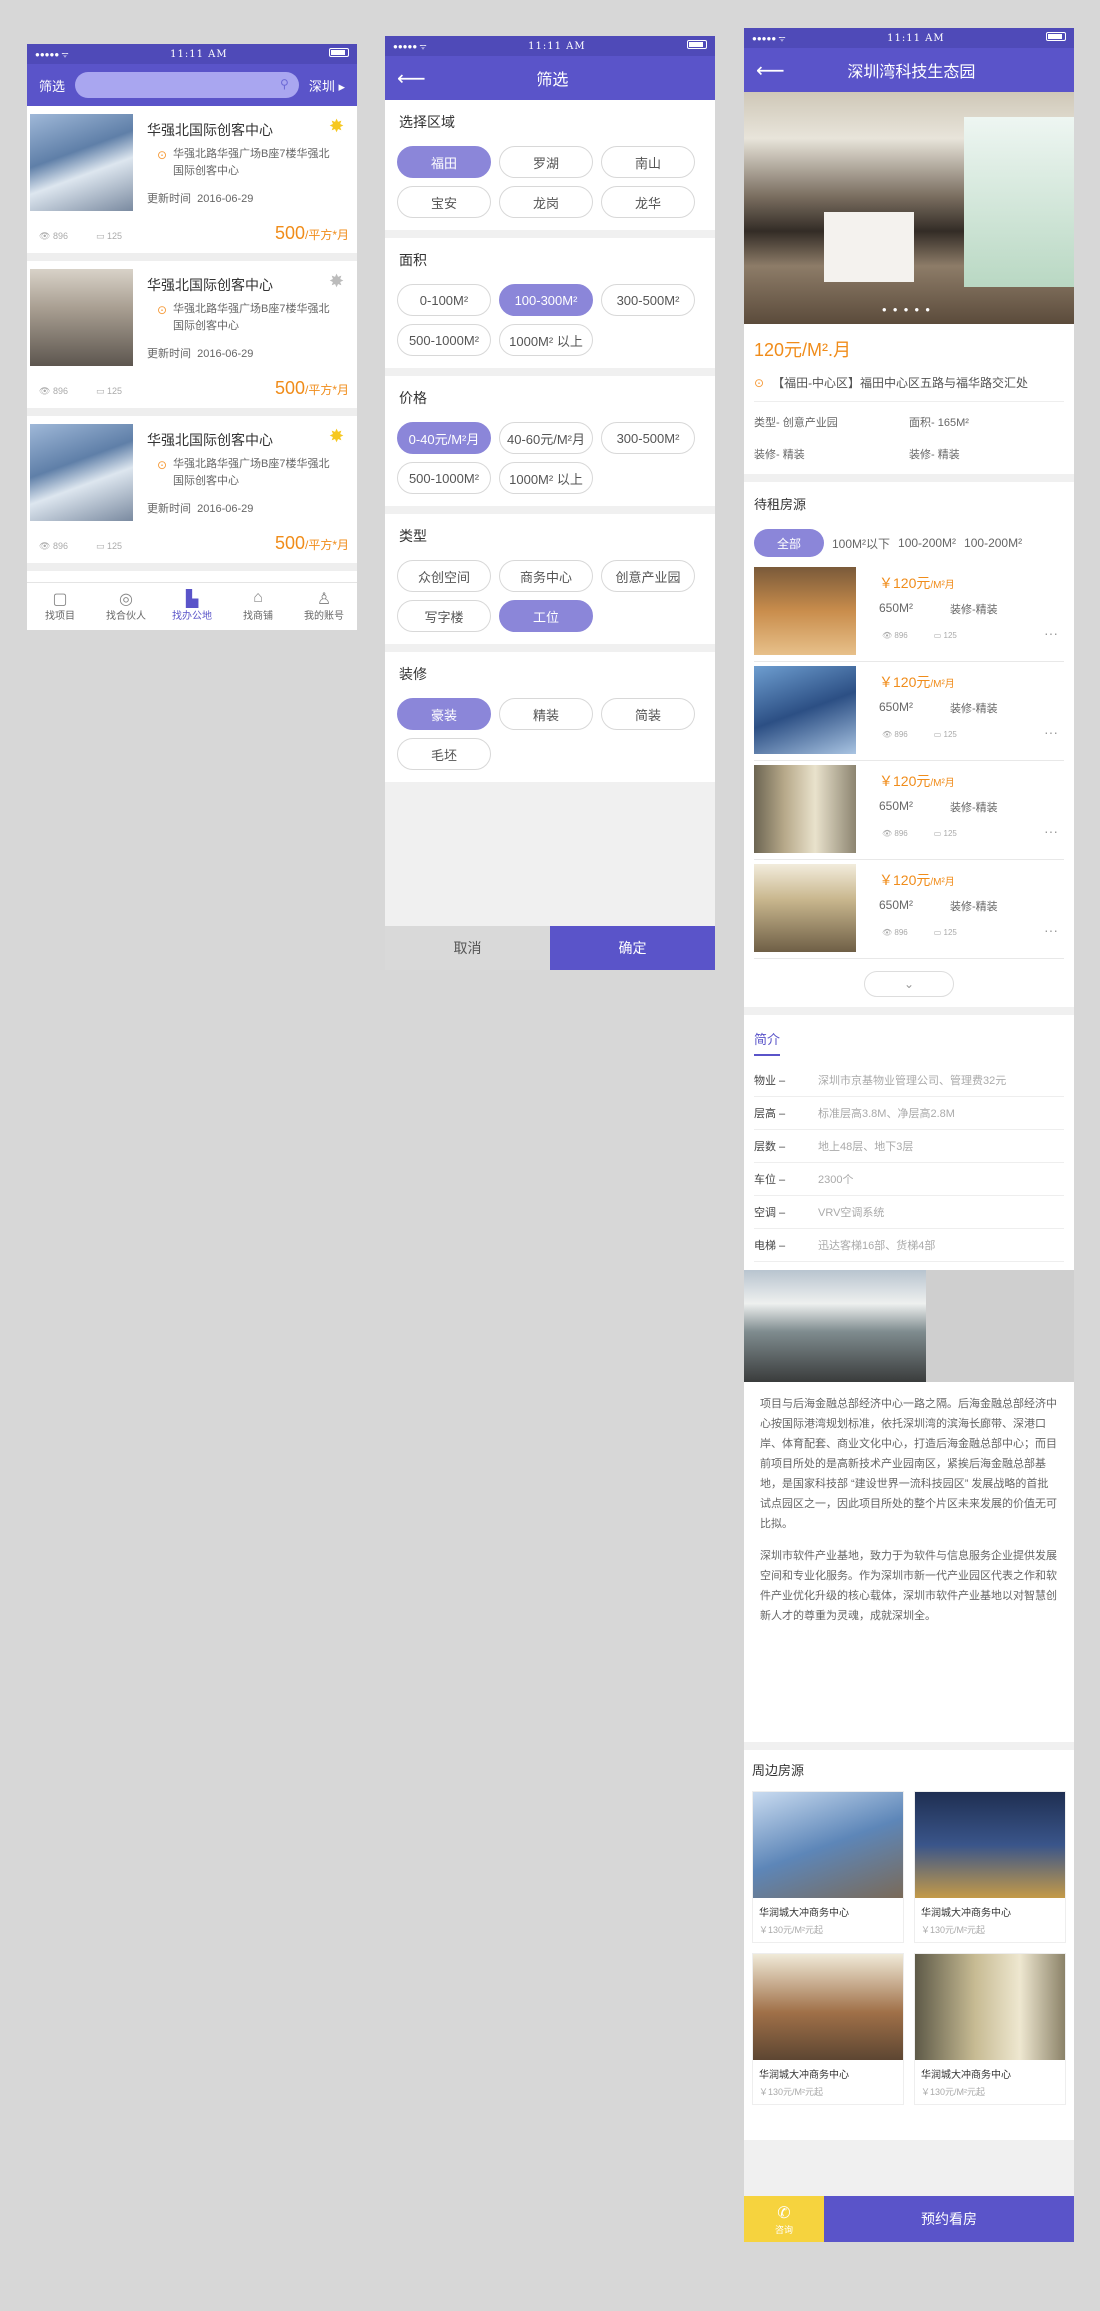  Describe the element at coordinates (187, 85) in the screenshot. I see `search-input: ⚲` at that location.